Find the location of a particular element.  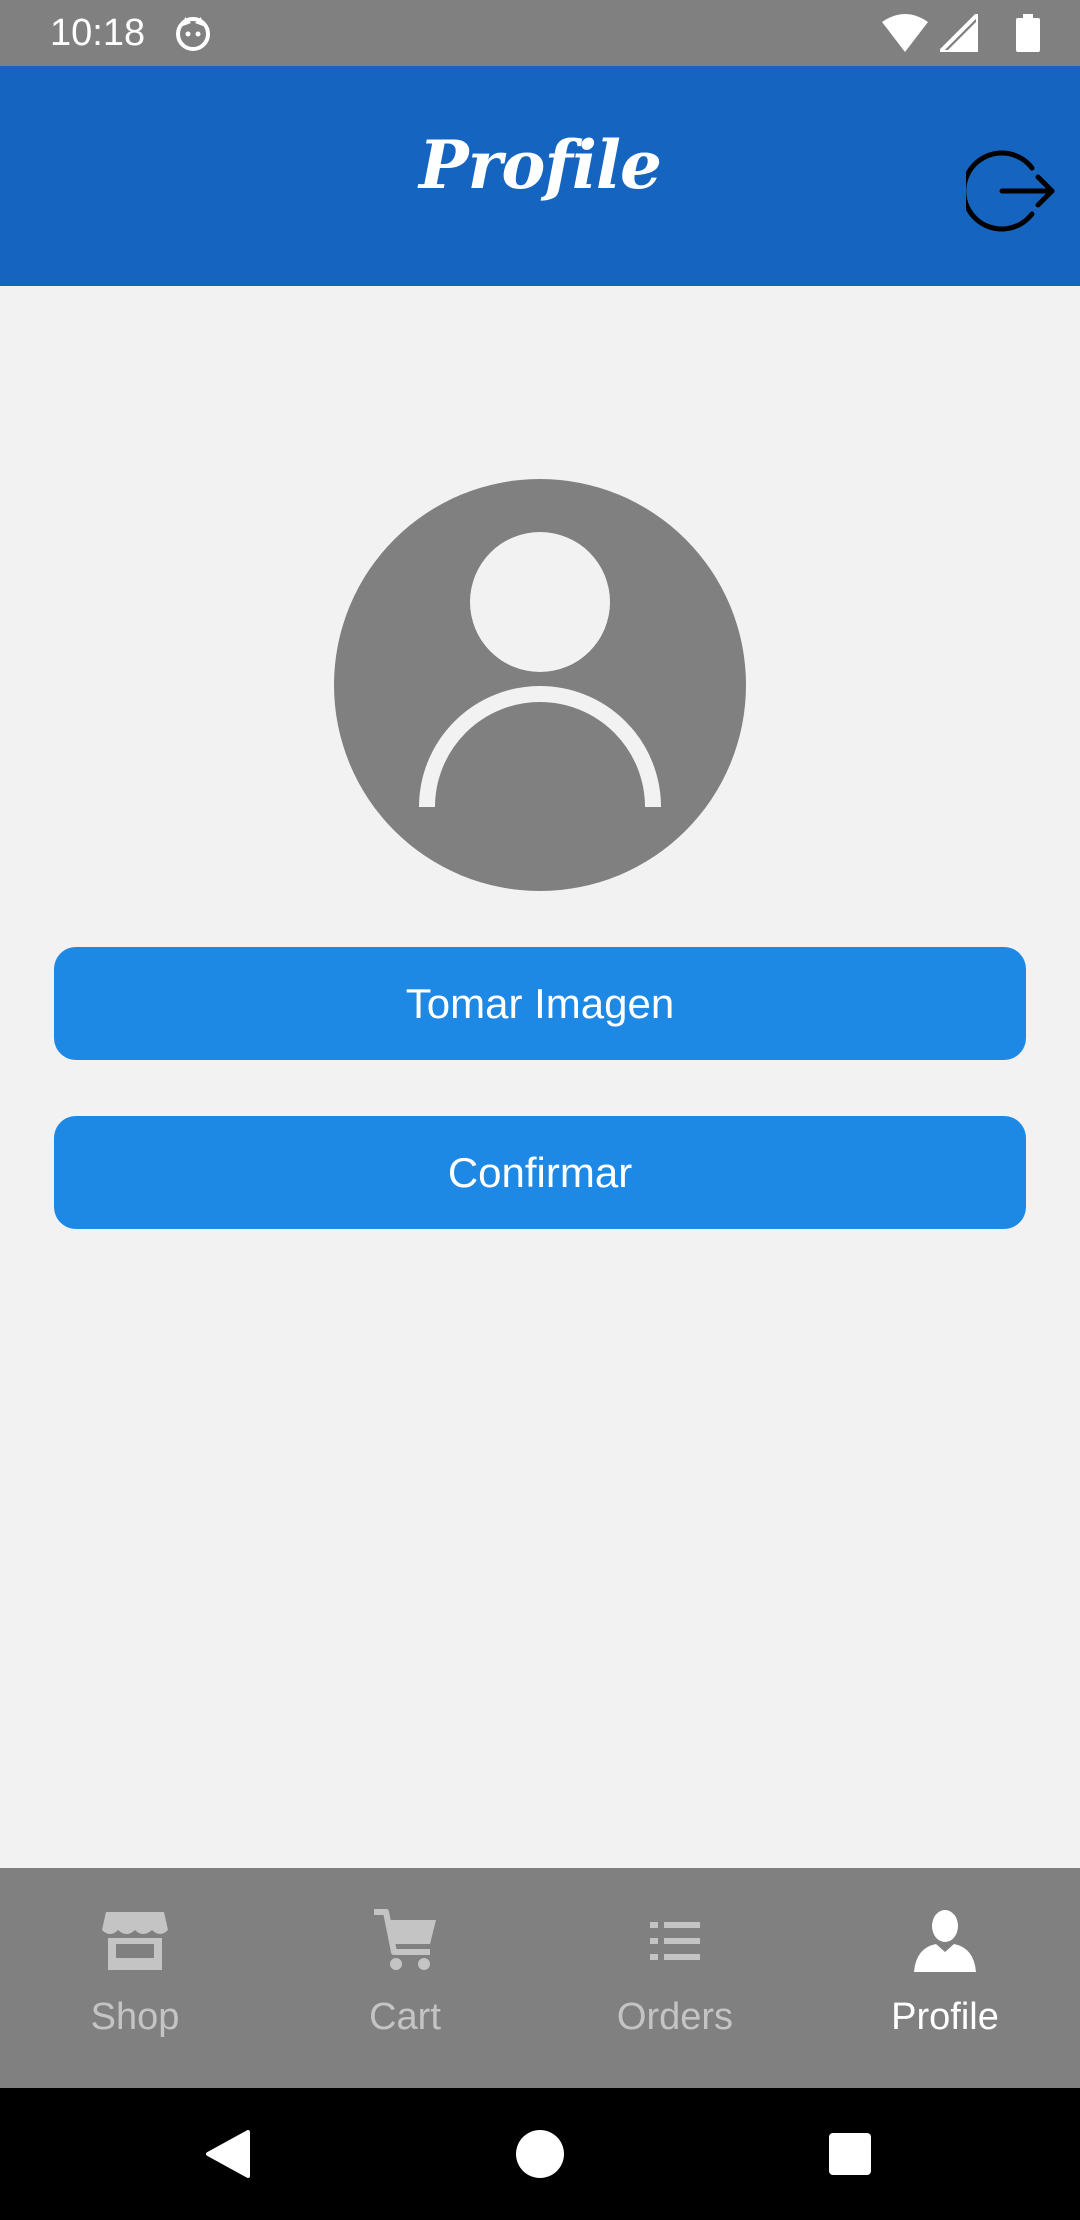

signal-icon is located at coordinates (959, 33).